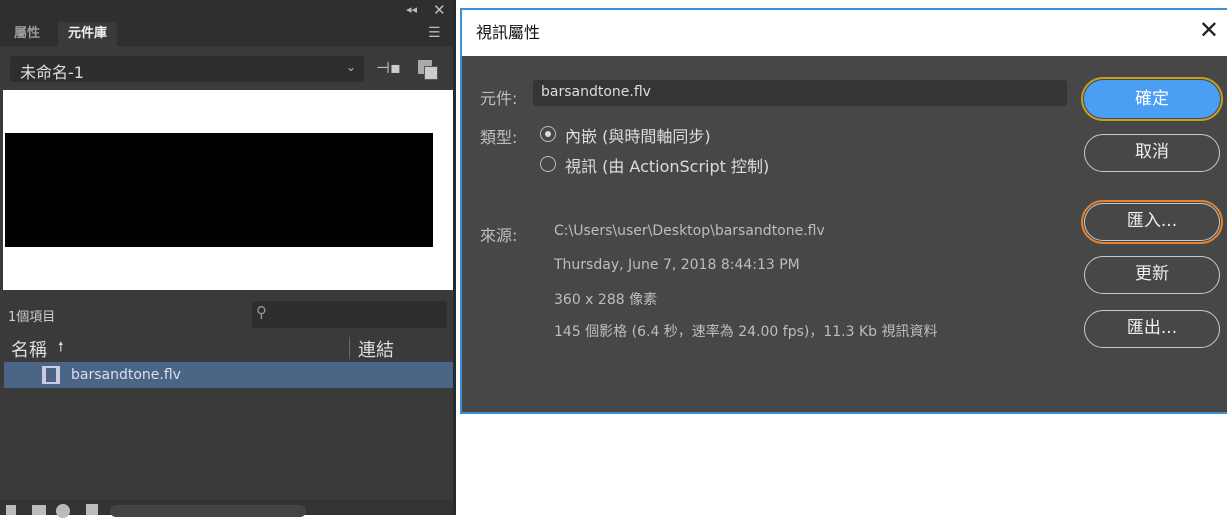 This screenshot has width=1227, height=518. I want to click on scrollbar, so click(208, 511).